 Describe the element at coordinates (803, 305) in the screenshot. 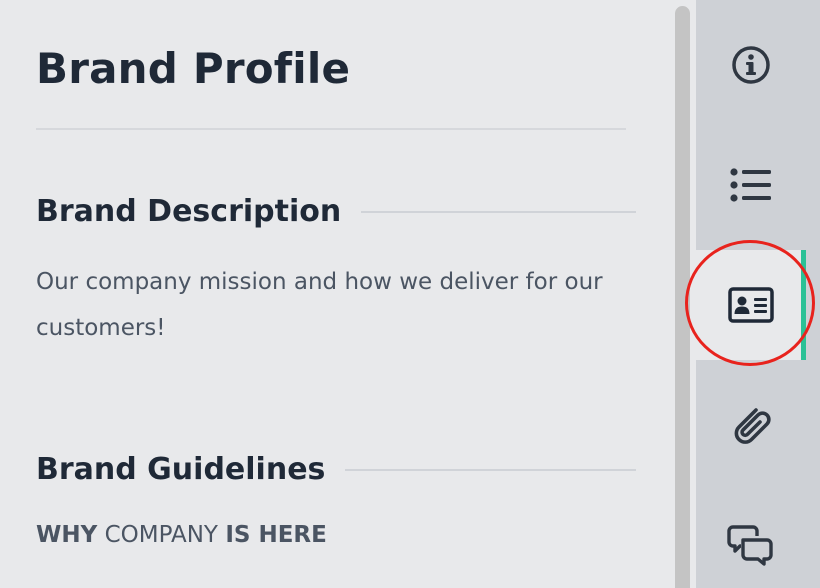

I see `active-tab-indicator` at that location.